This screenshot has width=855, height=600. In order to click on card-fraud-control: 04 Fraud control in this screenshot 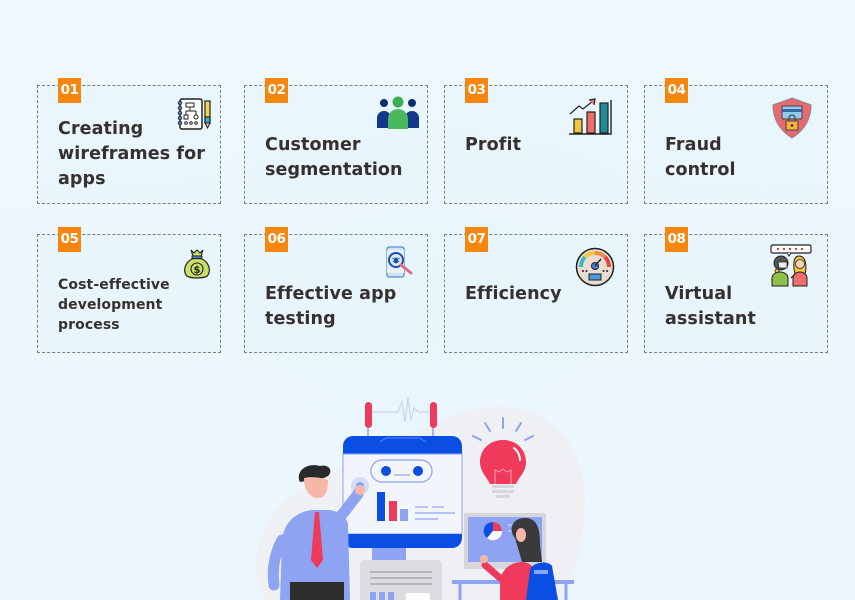, I will do `click(736, 141)`.